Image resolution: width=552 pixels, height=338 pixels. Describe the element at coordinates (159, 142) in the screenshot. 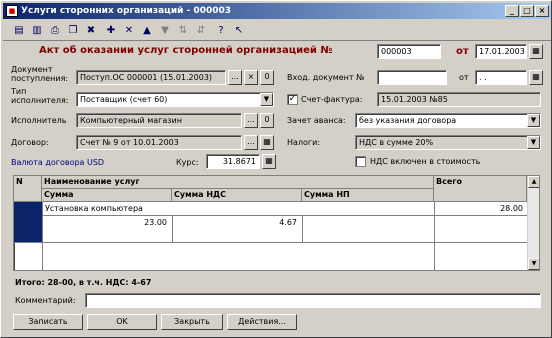

I see `contract-field: Счет № 9 от 10.01.2003` at that location.